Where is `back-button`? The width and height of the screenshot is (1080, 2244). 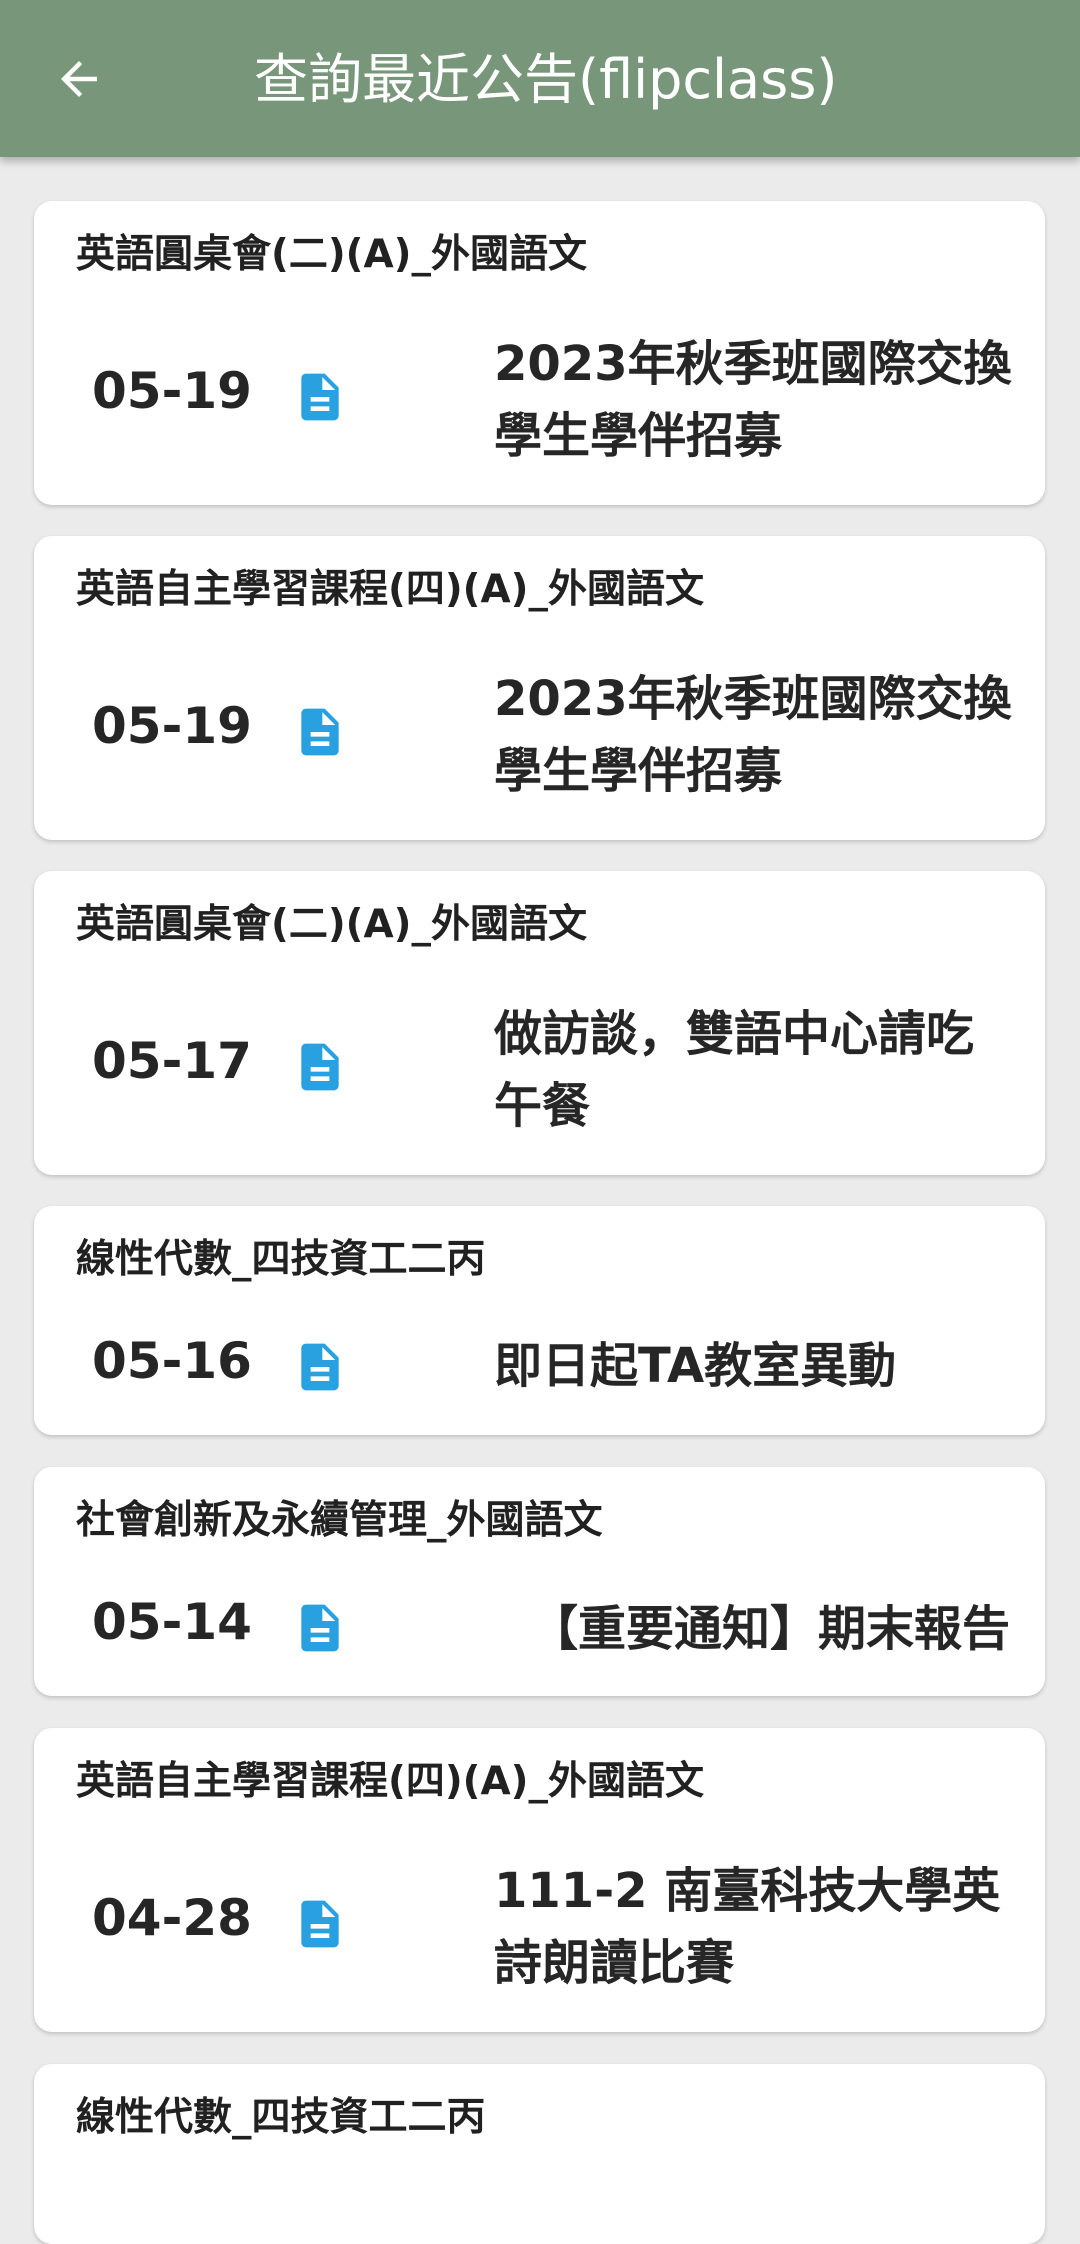
back-button is located at coordinates (79, 79).